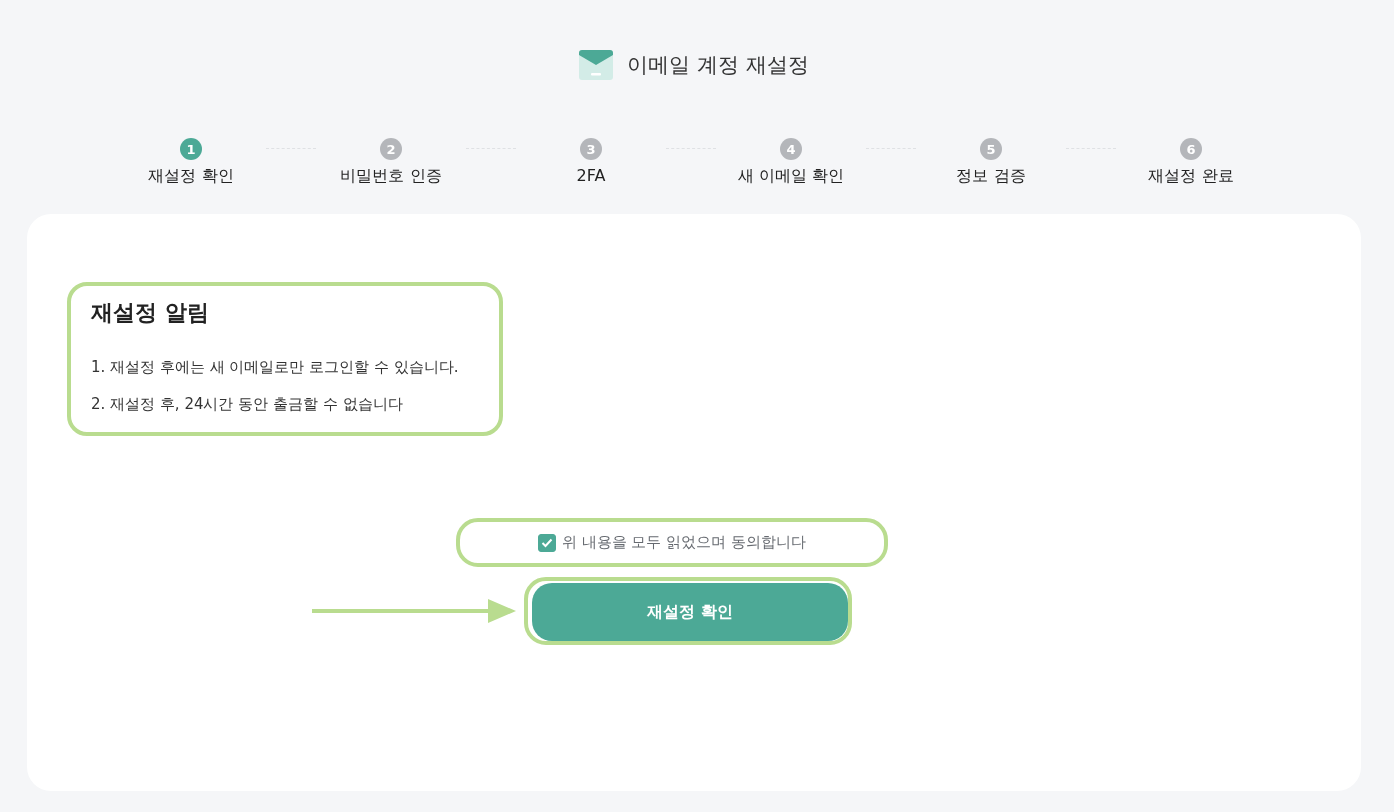 Image resolution: width=1394 pixels, height=812 pixels. What do you see at coordinates (275, 367) in the screenshot?
I see `notice-text: 1. 재설정 후에는 새 이메일로만 로그인할 수 있습니다.` at bounding box center [275, 367].